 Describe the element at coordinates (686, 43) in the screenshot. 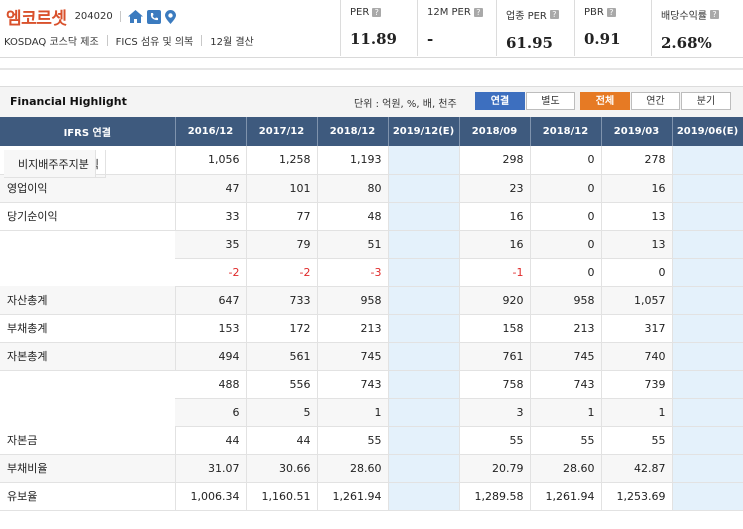

I see `metric-value: 2.68%` at that location.